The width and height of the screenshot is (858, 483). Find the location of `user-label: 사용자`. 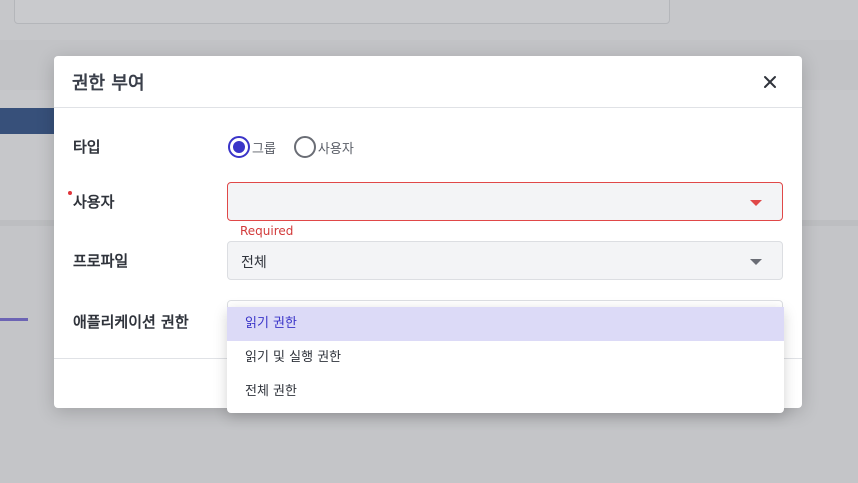

user-label: 사용자 is located at coordinates (94, 202).